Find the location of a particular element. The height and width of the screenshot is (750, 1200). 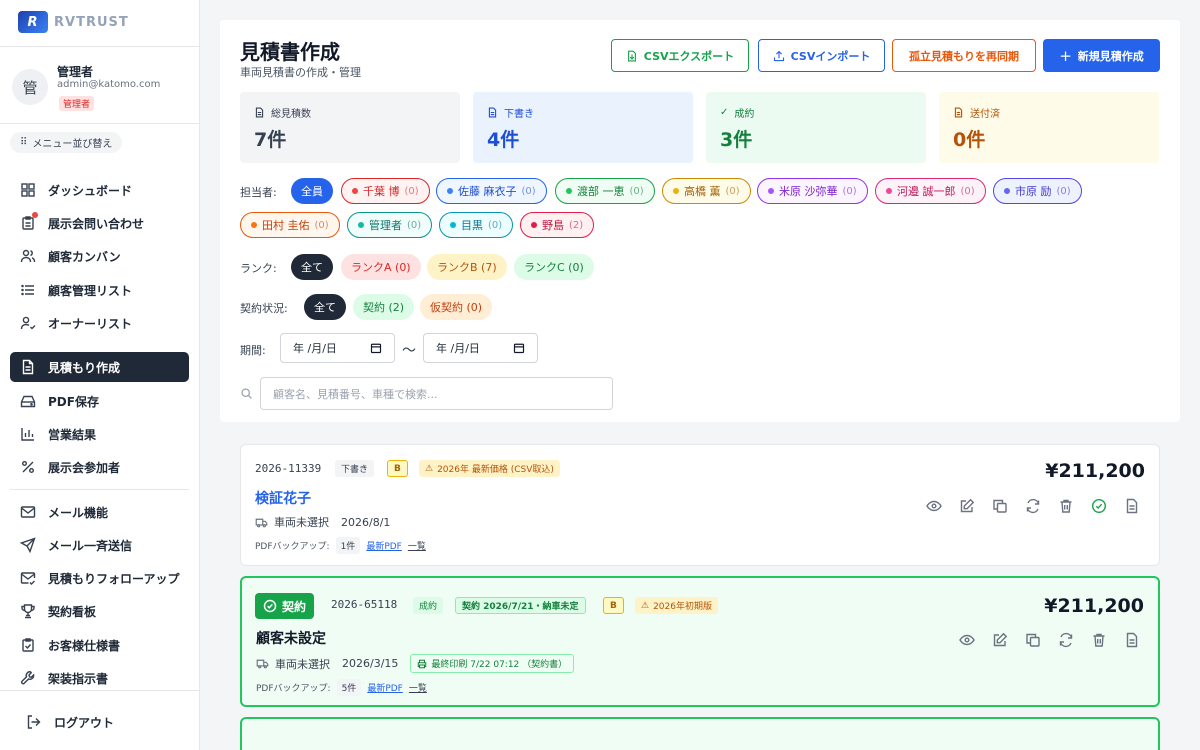

logout-button: ログアウト is located at coordinates (105, 722).